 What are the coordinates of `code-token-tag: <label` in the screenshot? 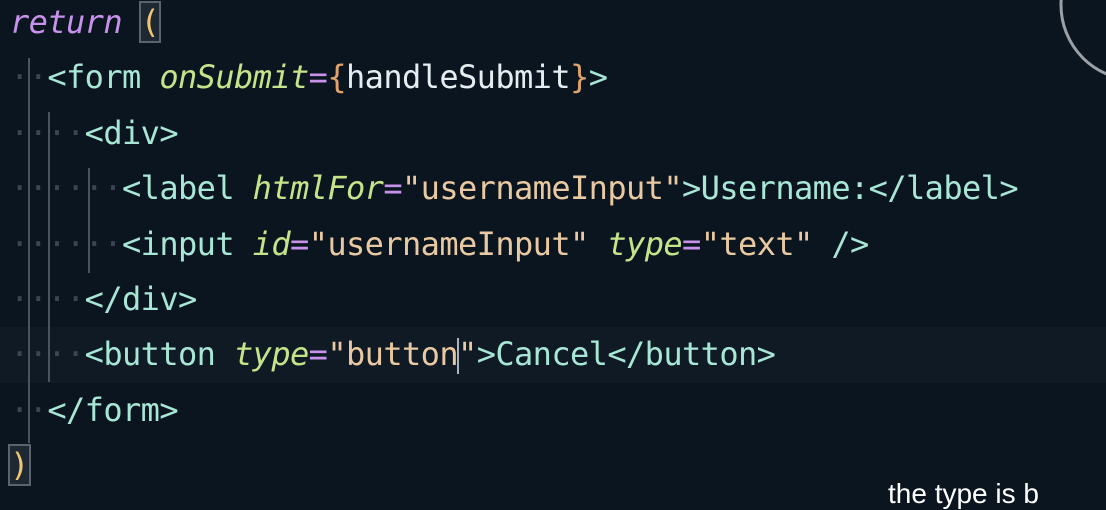 It's located at (187, 188).